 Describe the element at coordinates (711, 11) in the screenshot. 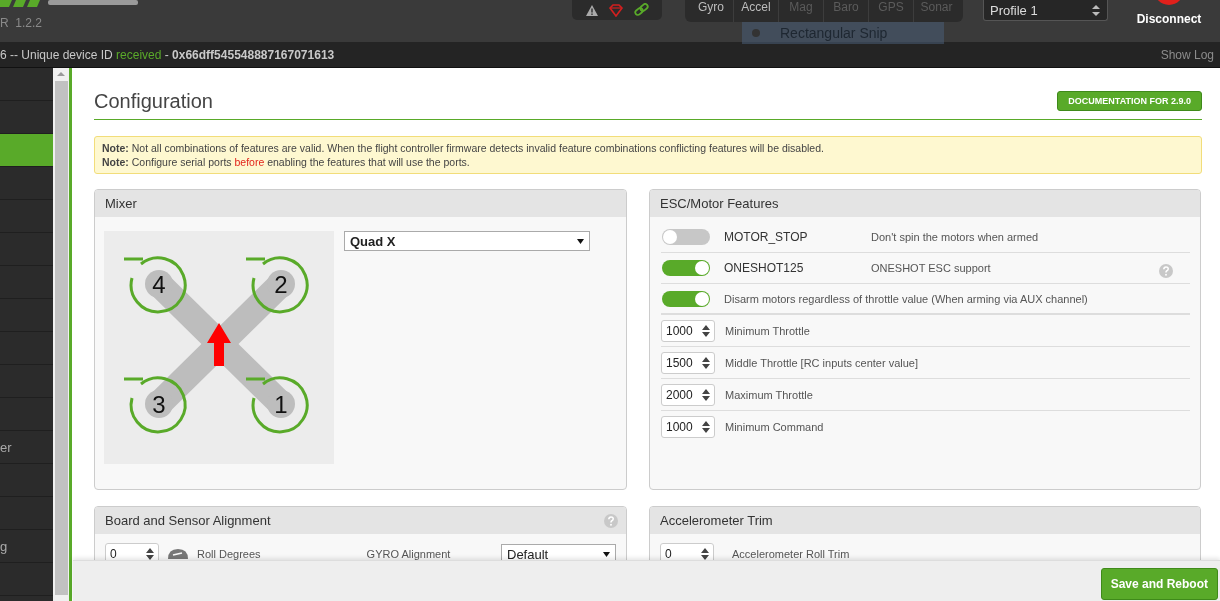

I see `sensor-indicator: Gyro` at that location.